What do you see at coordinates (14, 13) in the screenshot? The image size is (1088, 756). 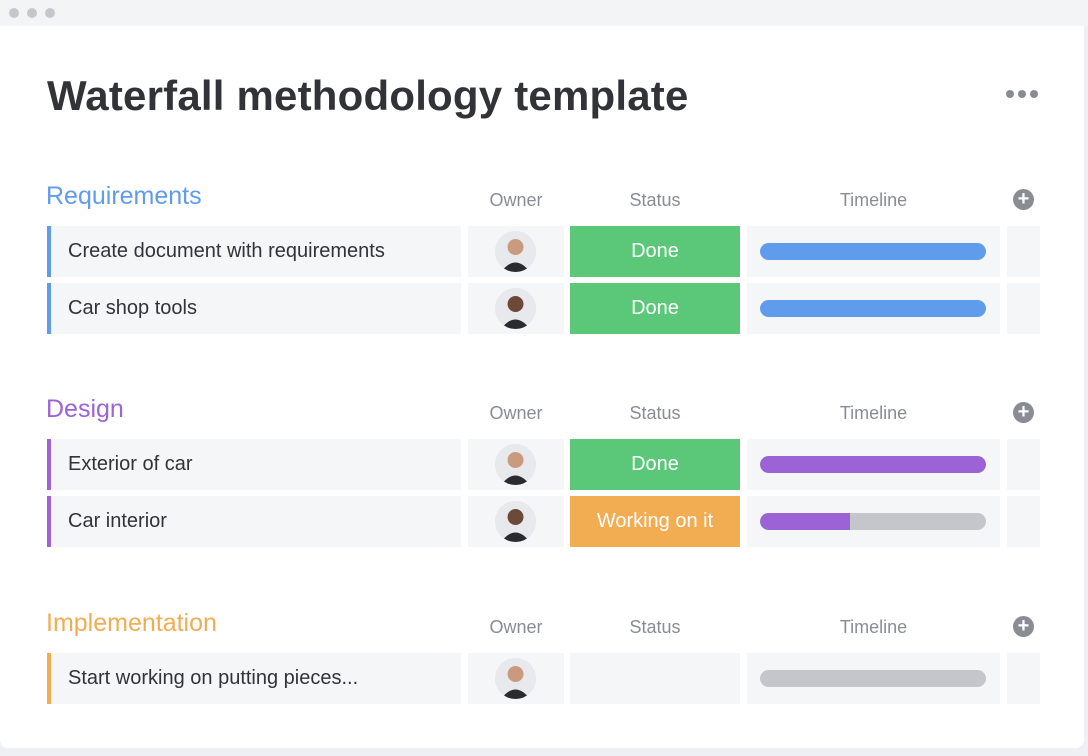 I see `window-close-dot` at bounding box center [14, 13].